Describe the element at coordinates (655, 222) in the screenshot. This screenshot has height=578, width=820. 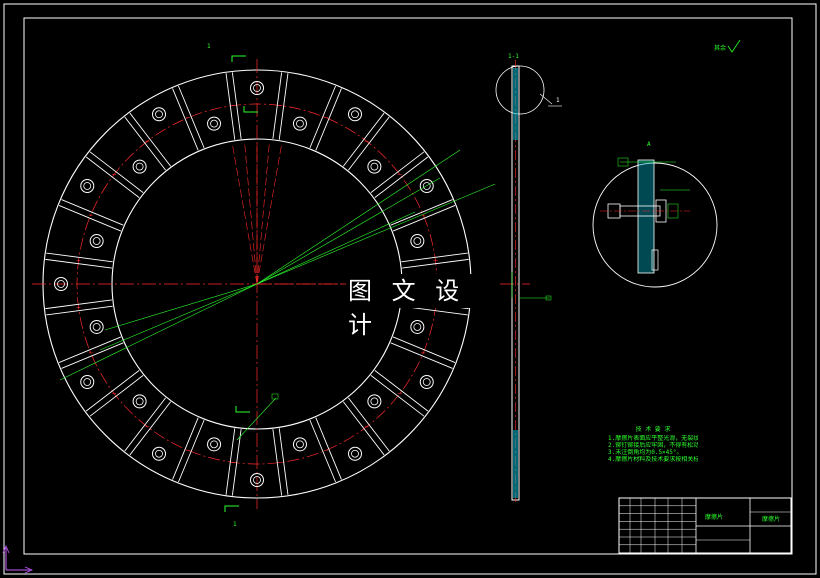
I see `detail-view-a` at that location.